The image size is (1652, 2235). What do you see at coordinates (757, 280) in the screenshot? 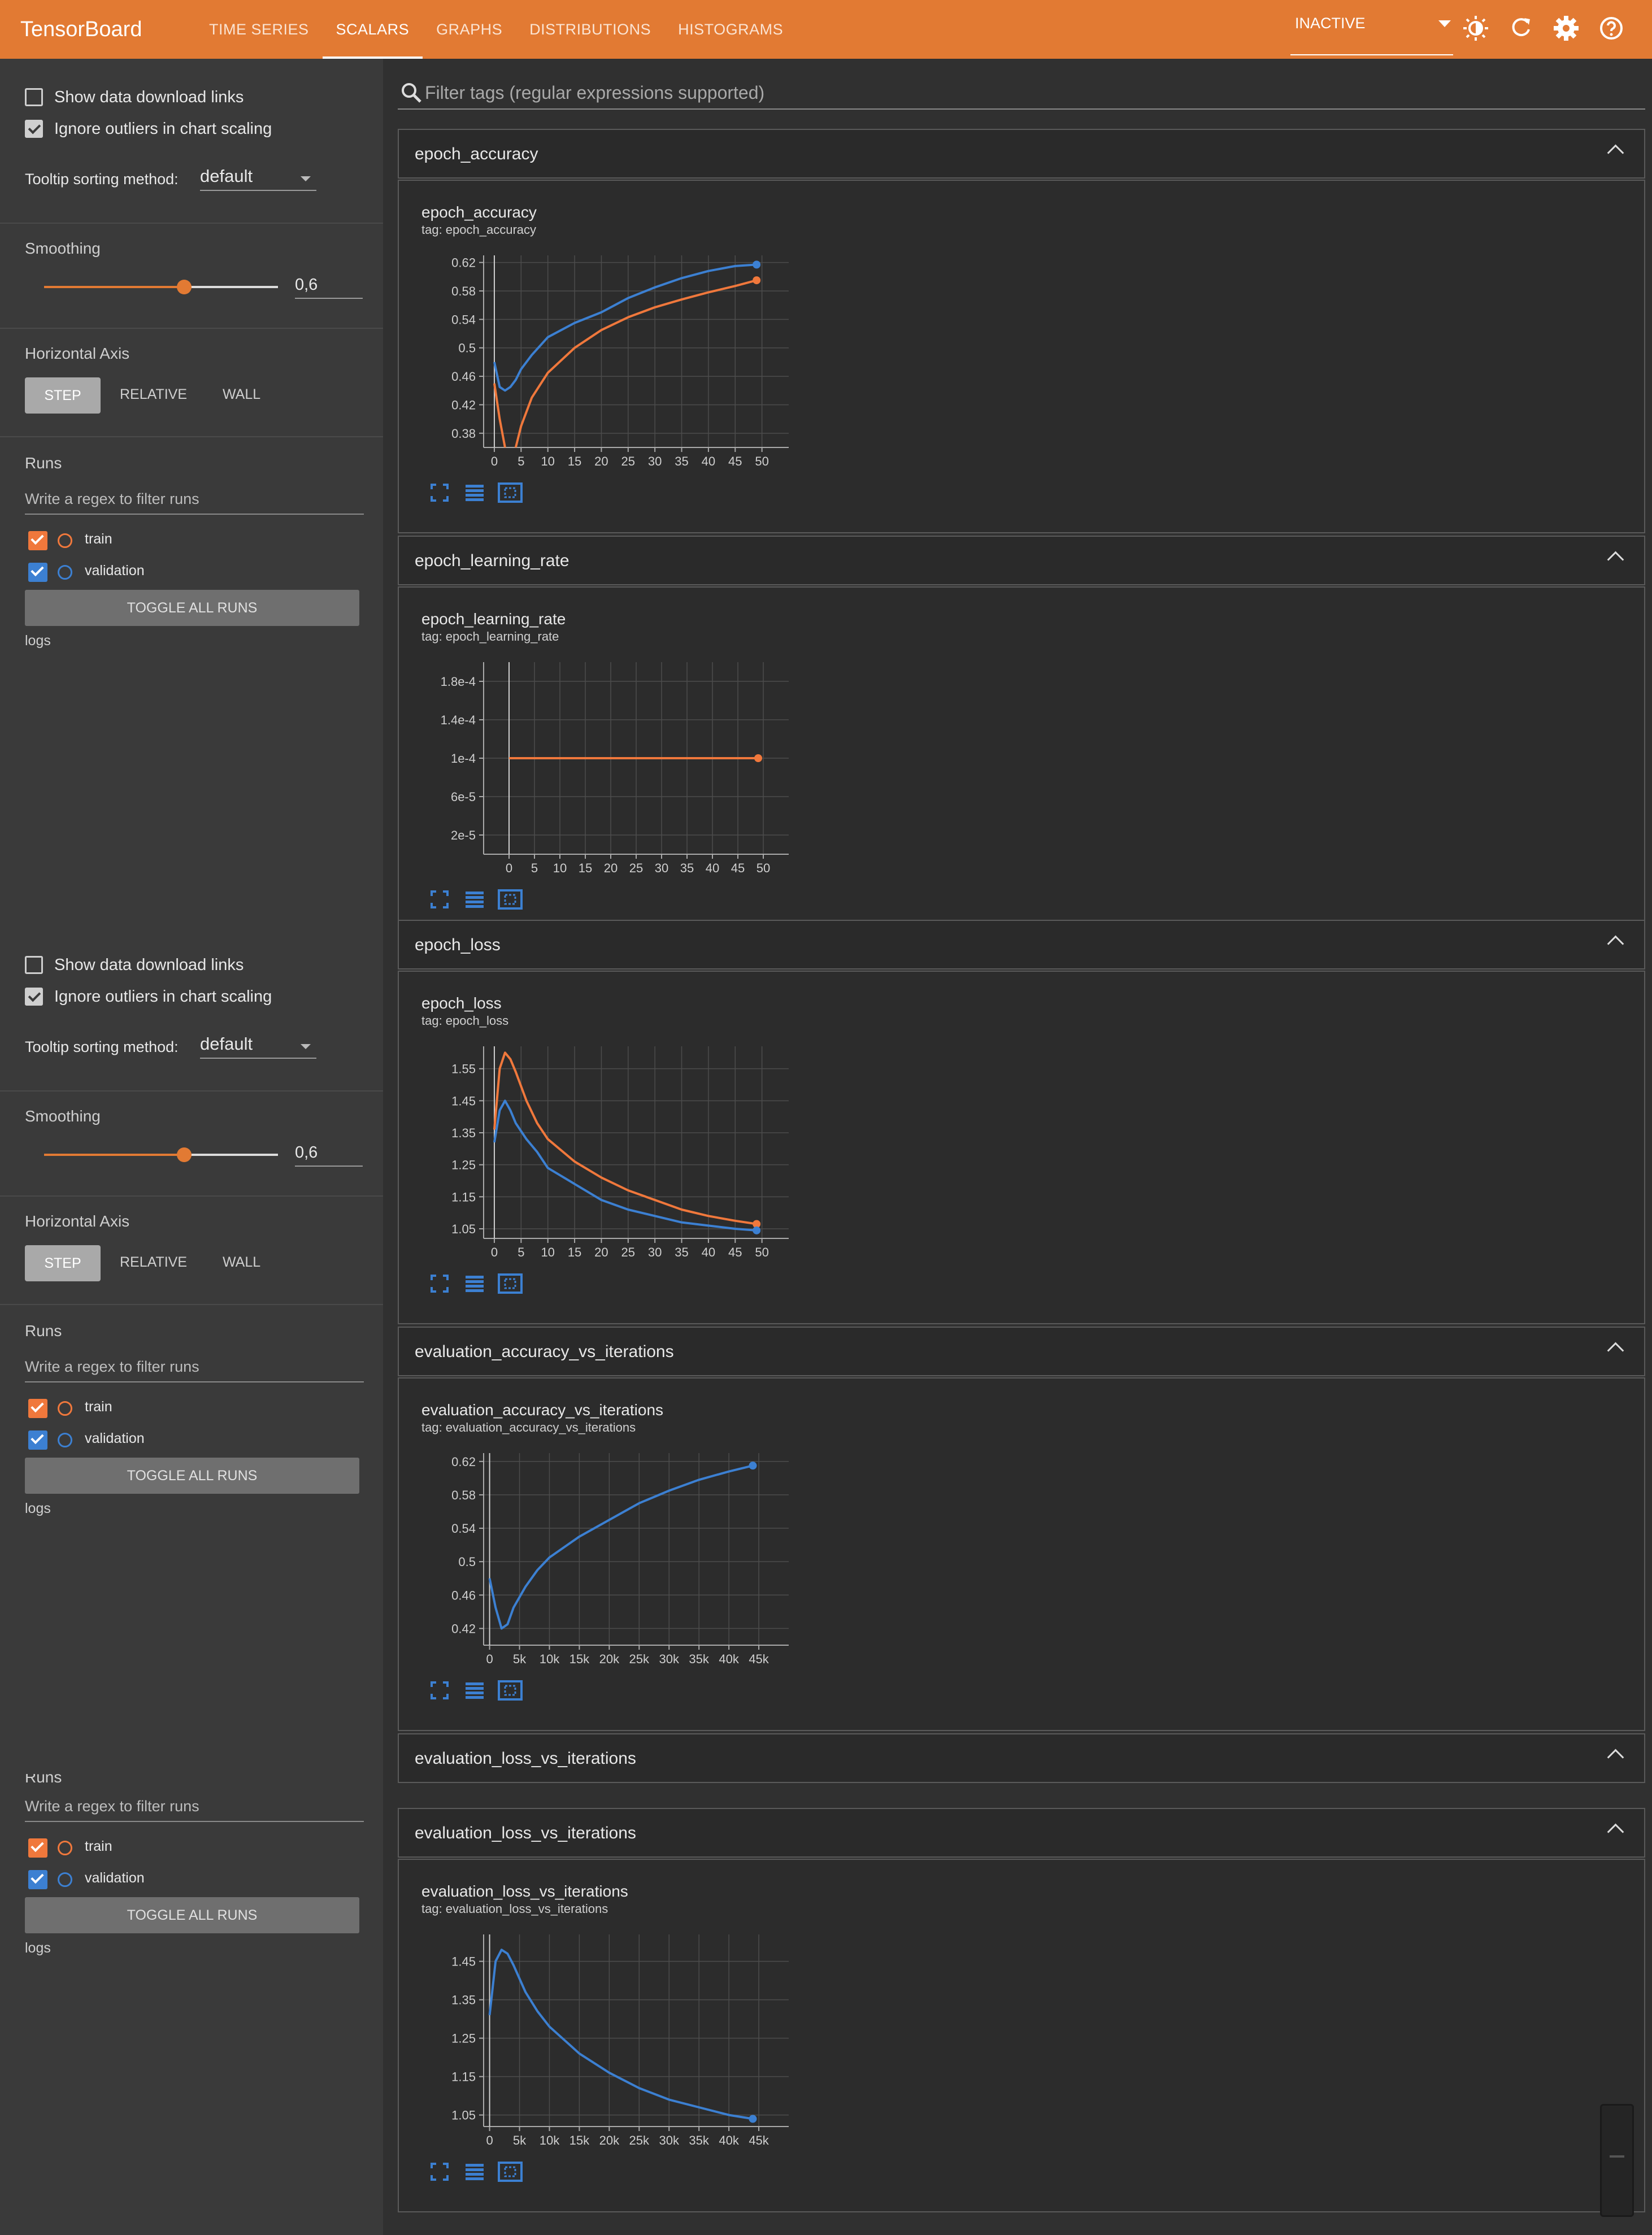
I see `series-end-point-train` at bounding box center [757, 280].